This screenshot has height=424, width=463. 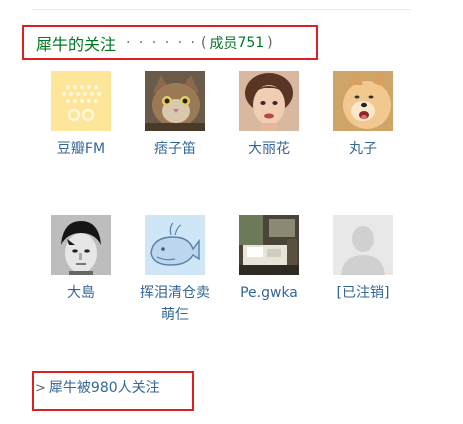 I want to click on cat-icon, so click(x=175, y=101).